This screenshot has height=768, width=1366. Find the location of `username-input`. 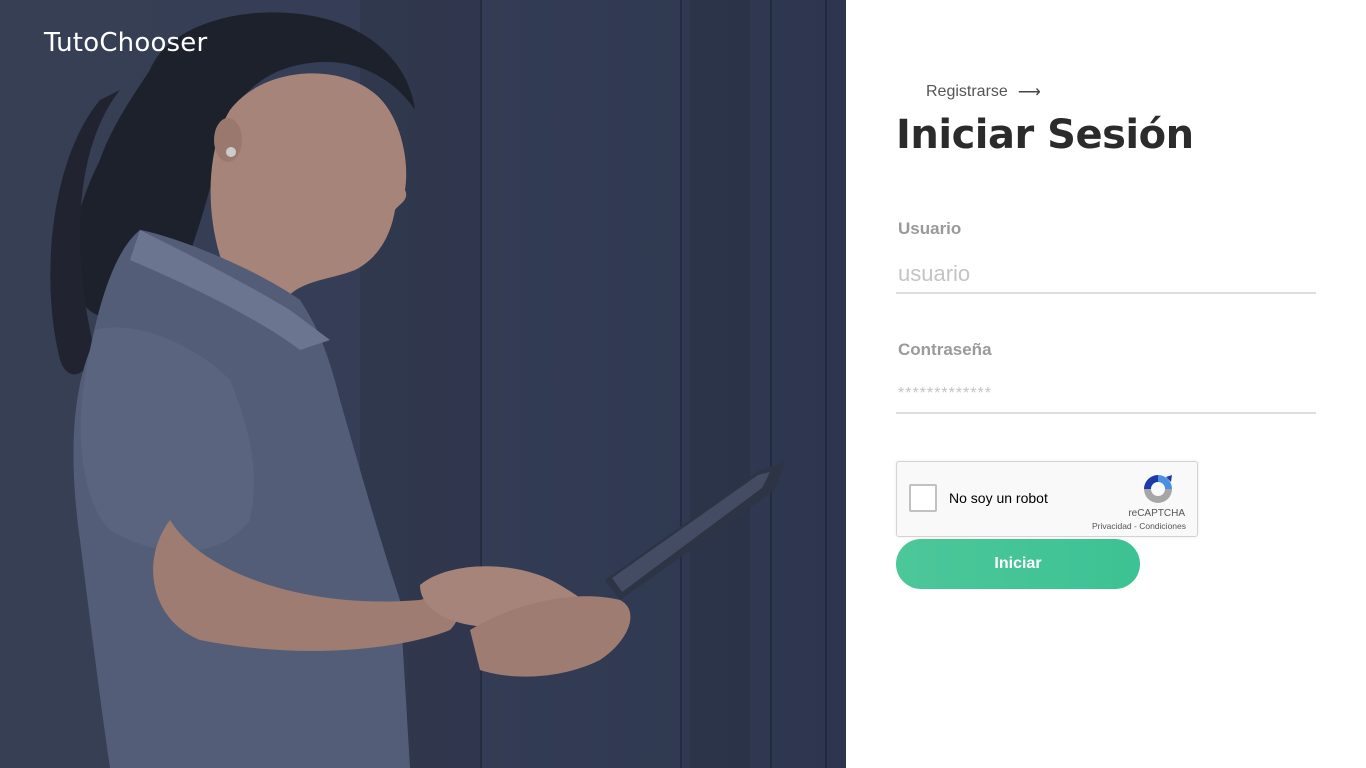

username-input is located at coordinates (1106, 275).